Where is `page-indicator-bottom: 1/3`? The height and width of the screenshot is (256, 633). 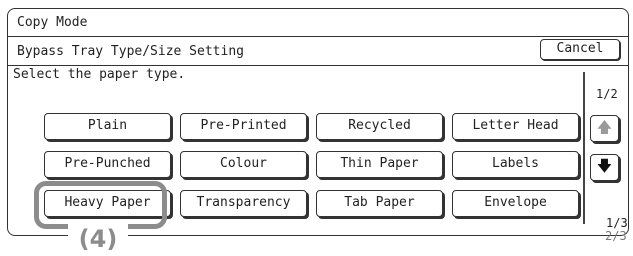
page-indicator-bottom: 1/3 is located at coordinates (617, 223).